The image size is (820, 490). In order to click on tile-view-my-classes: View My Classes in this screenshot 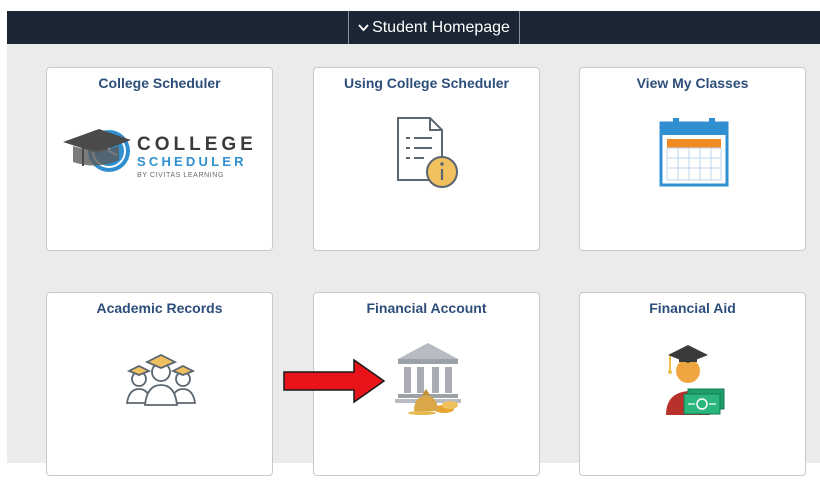, I will do `click(692, 159)`.